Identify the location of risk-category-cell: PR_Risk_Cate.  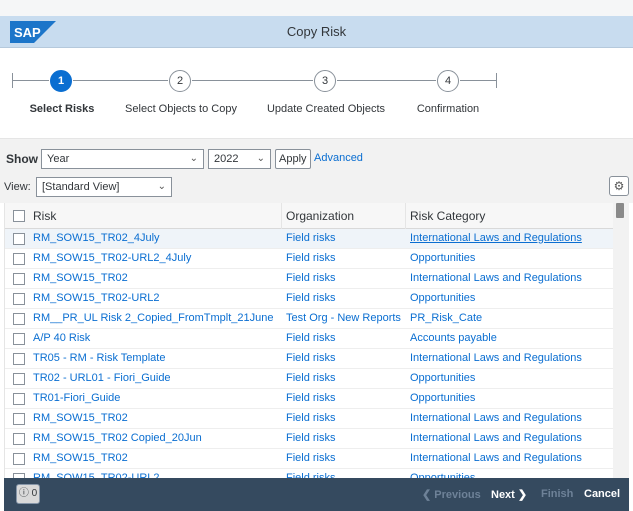
(446, 318).